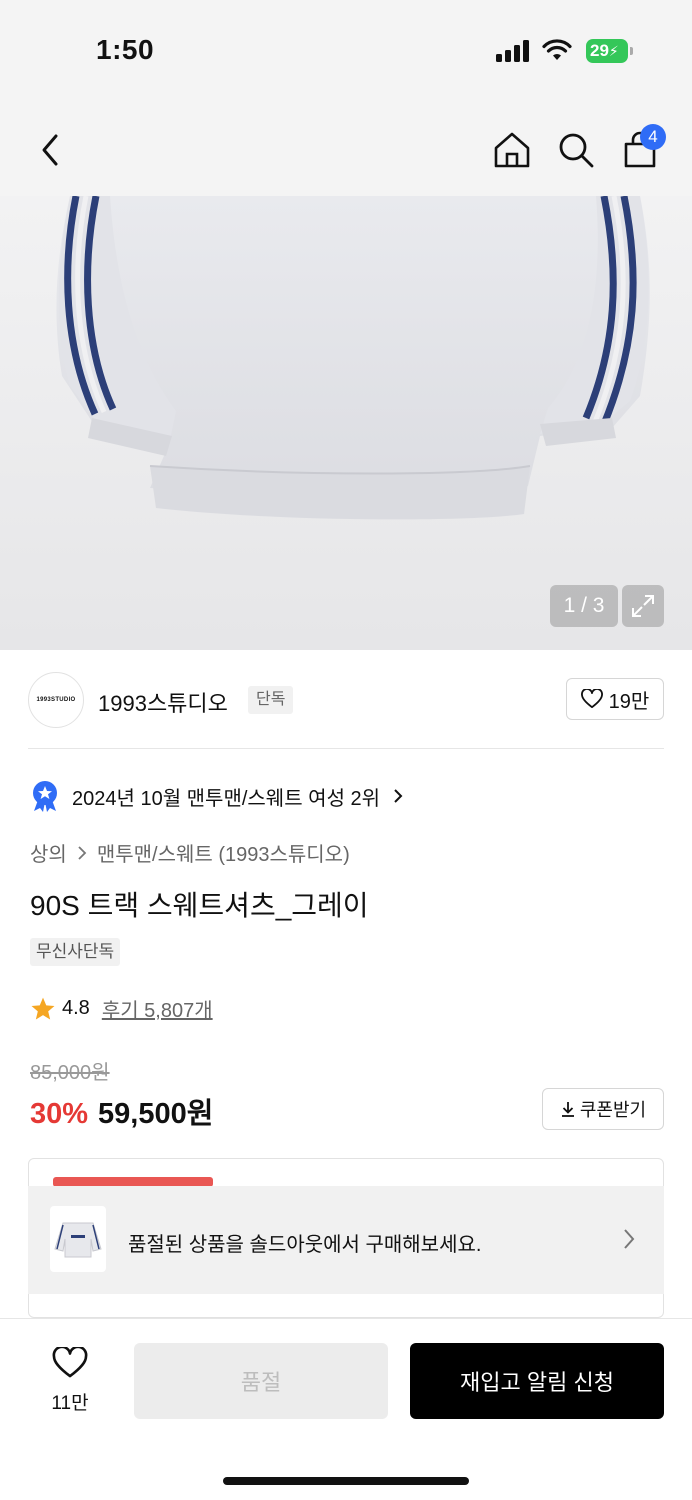  What do you see at coordinates (199, 905) in the screenshot?
I see `product-title: 90S 트랙 스웨트셔츠_그레이` at bounding box center [199, 905].